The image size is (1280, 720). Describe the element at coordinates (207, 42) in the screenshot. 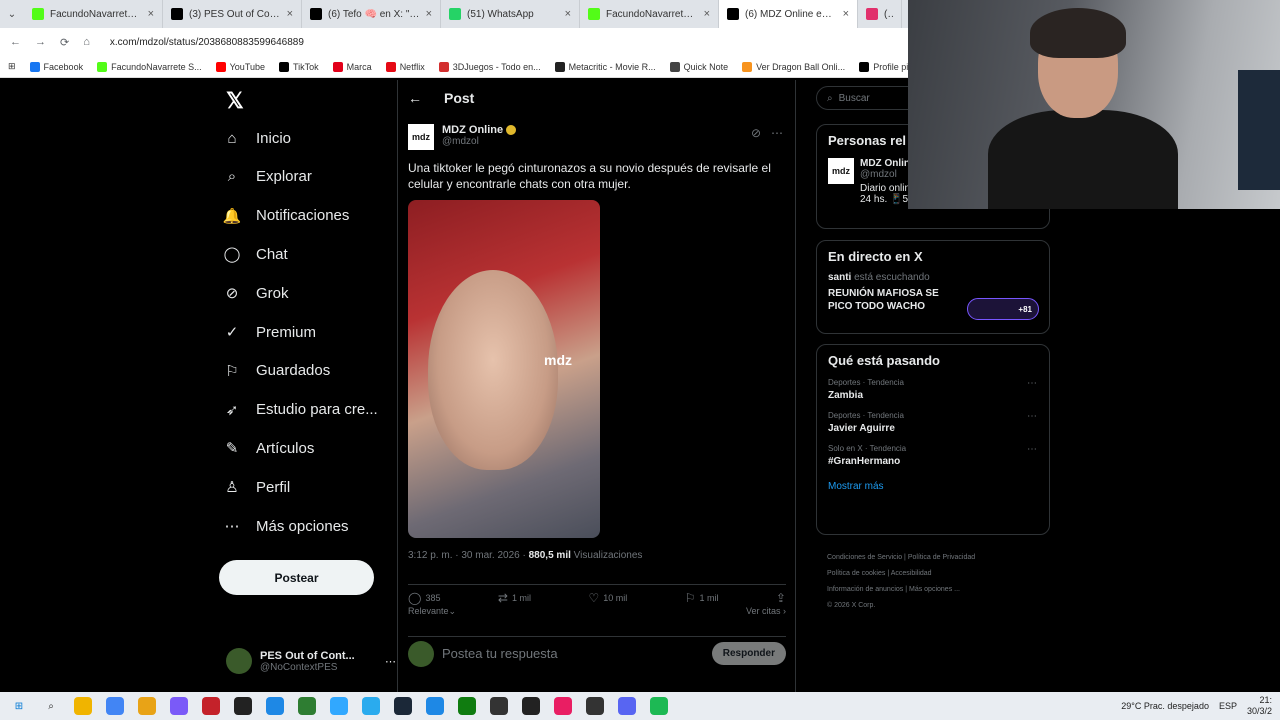

I see `address-bar: x.com/mdzol/status/2038680883599646889` at that location.